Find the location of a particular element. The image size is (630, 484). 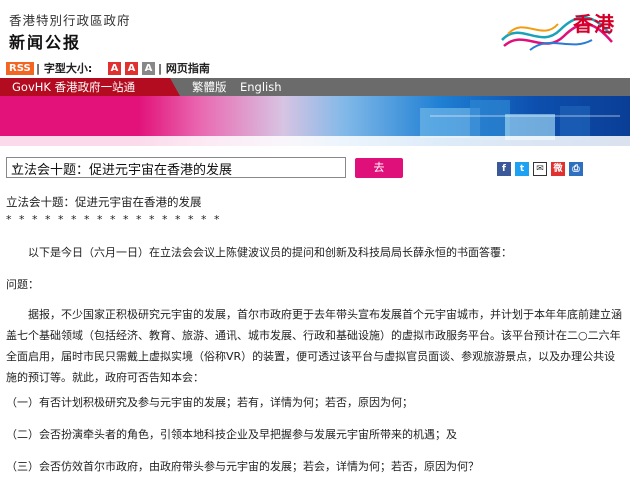

site-title: 新闻公报 is located at coordinates (45, 42).